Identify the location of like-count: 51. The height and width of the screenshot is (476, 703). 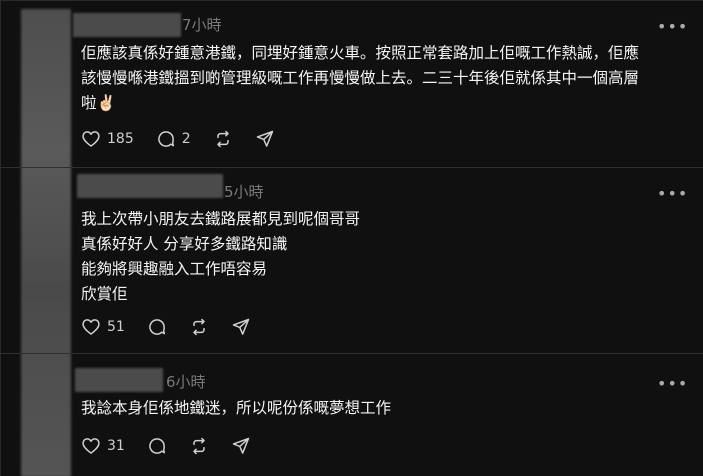
(116, 327).